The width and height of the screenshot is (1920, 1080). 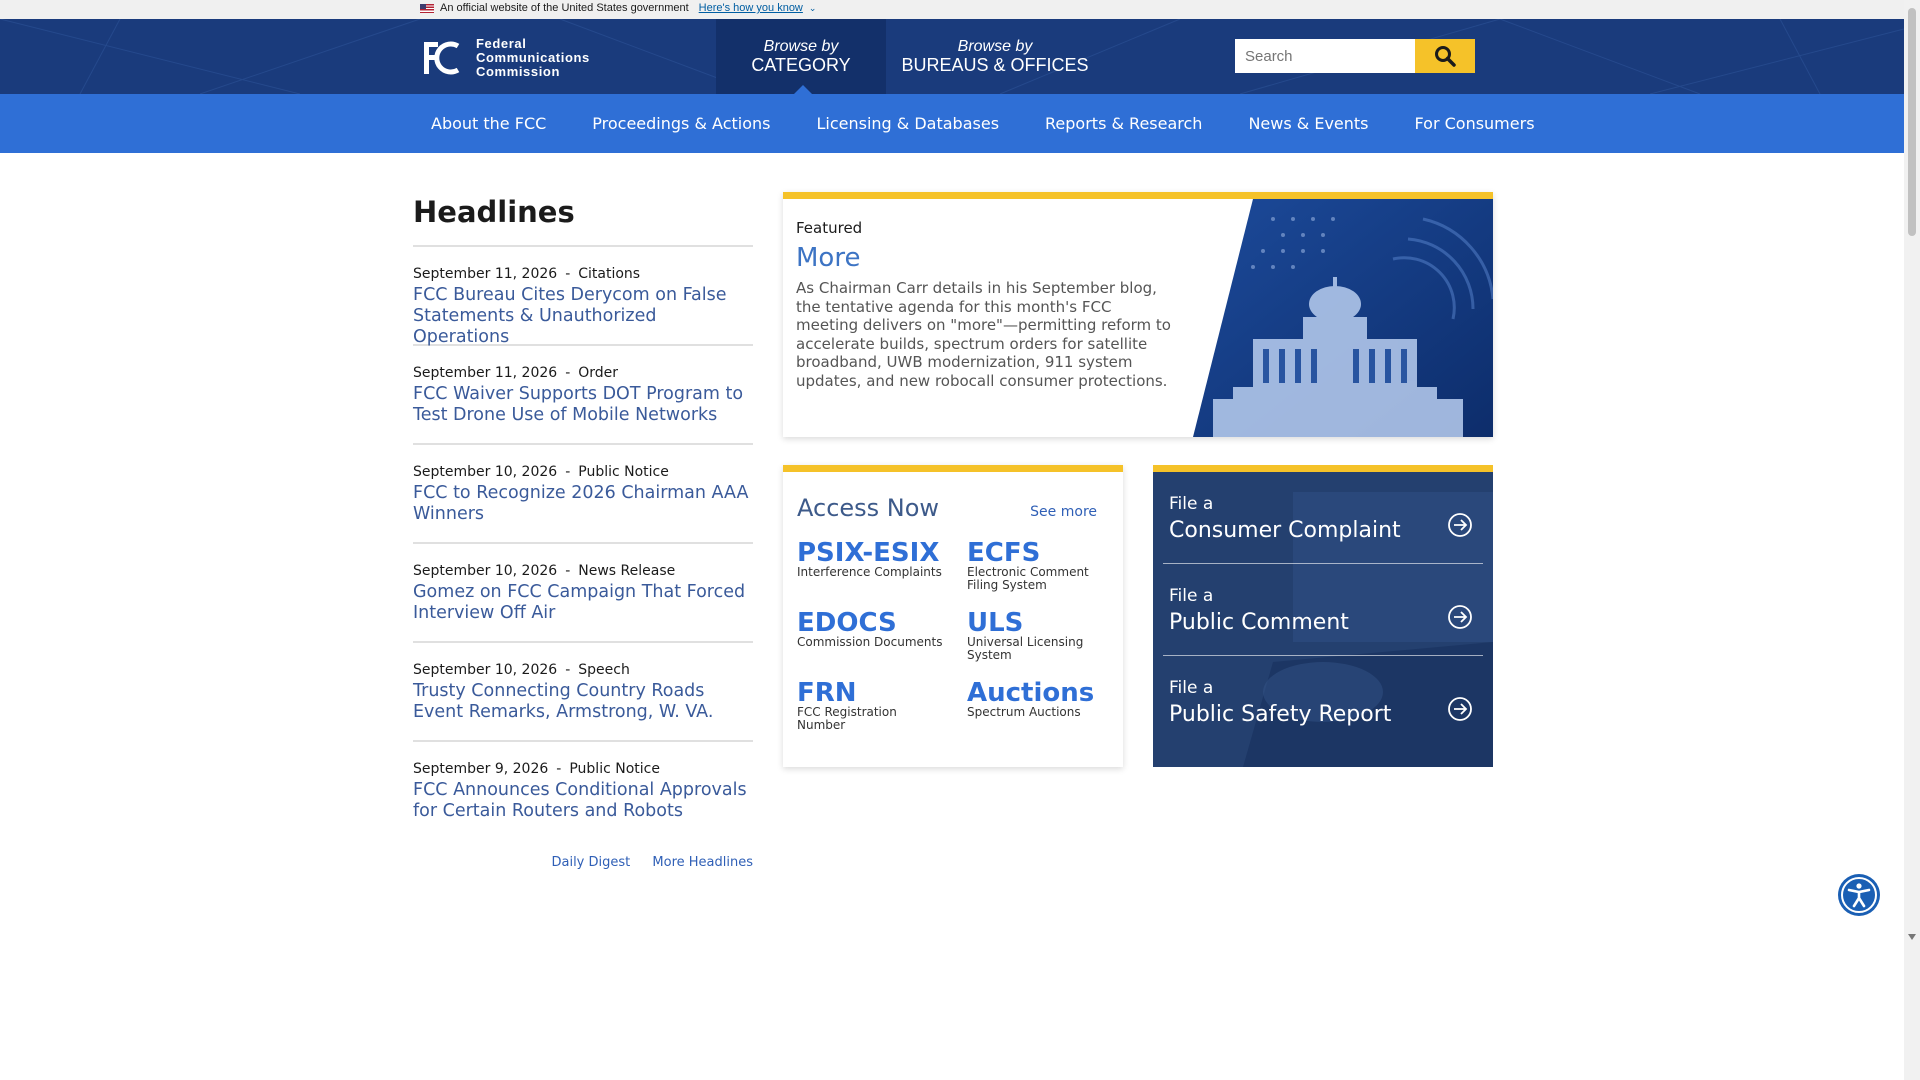 What do you see at coordinates (995, 64) in the screenshot?
I see `browse-bureaus-line2: BUREAUS & OFFICES` at bounding box center [995, 64].